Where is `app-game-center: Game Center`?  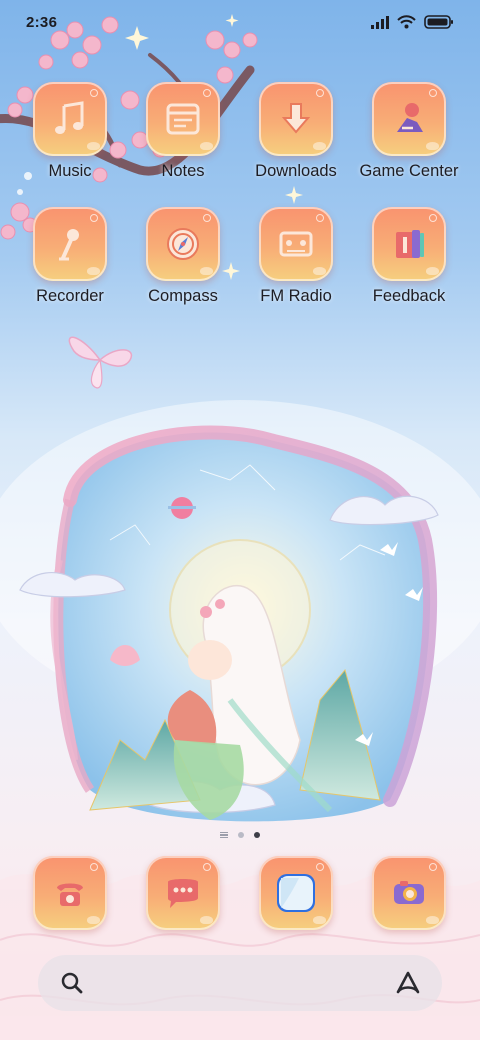
app-game-center: Game Center is located at coordinates (409, 131).